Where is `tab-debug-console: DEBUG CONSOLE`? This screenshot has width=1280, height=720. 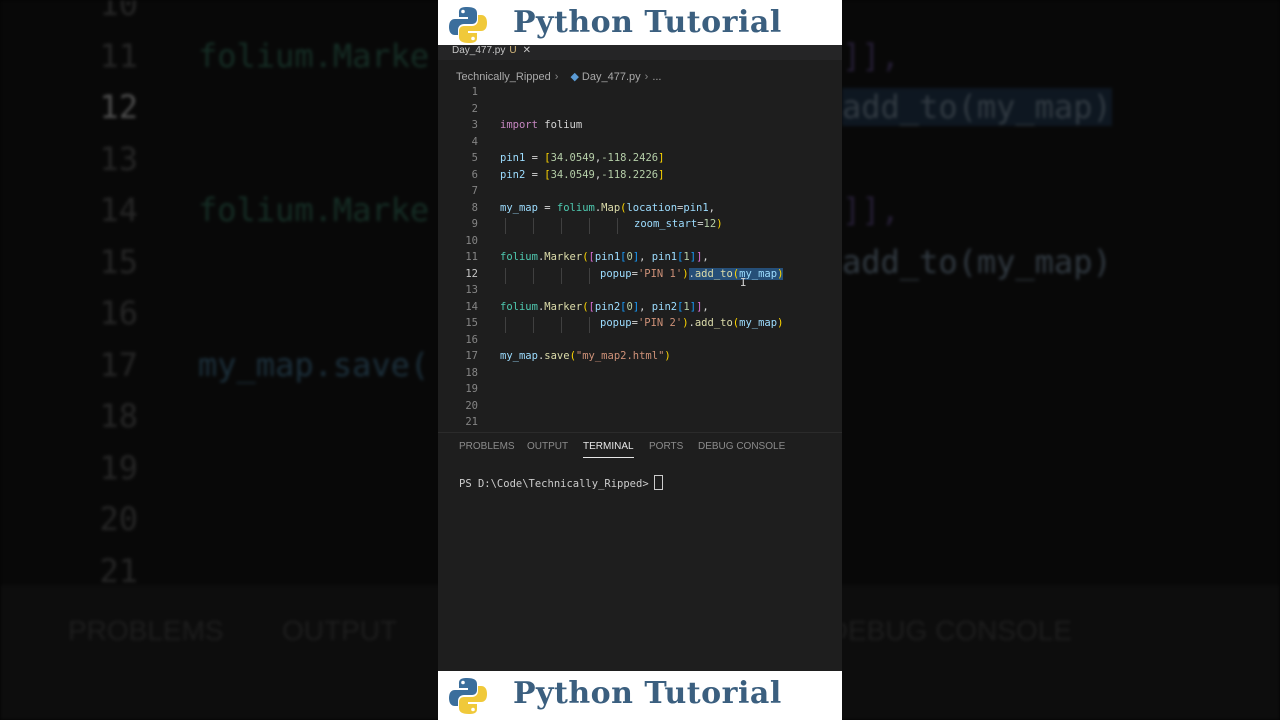
tab-debug-console: DEBUG CONSOLE is located at coordinates (741, 446).